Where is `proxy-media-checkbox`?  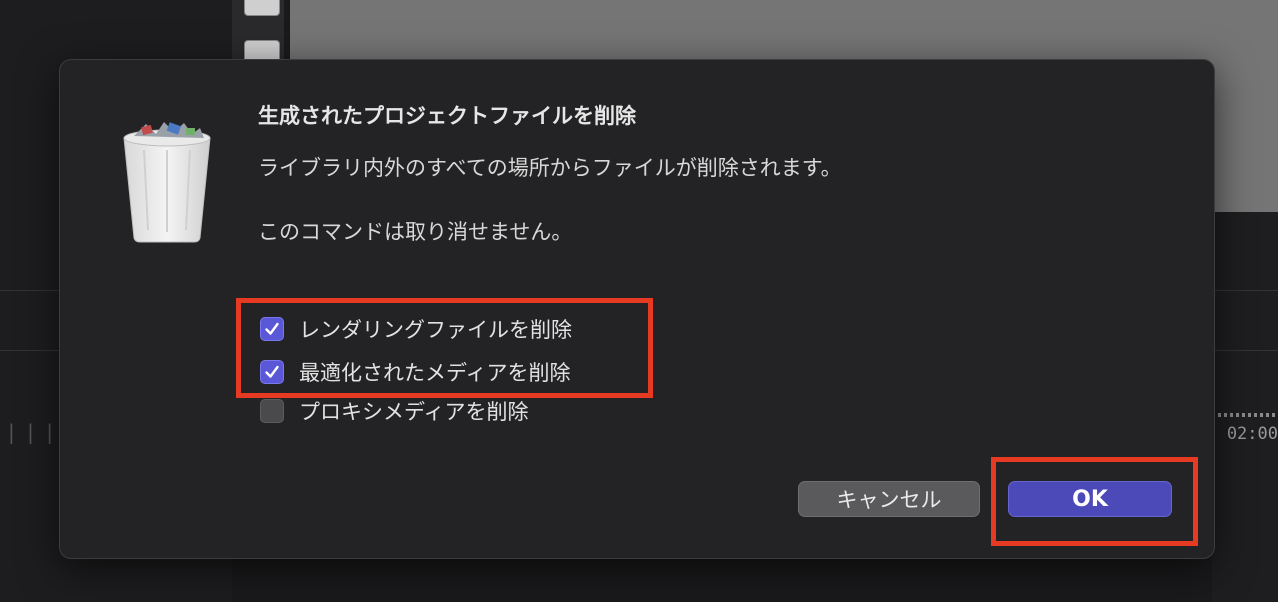 proxy-media-checkbox is located at coordinates (272, 411).